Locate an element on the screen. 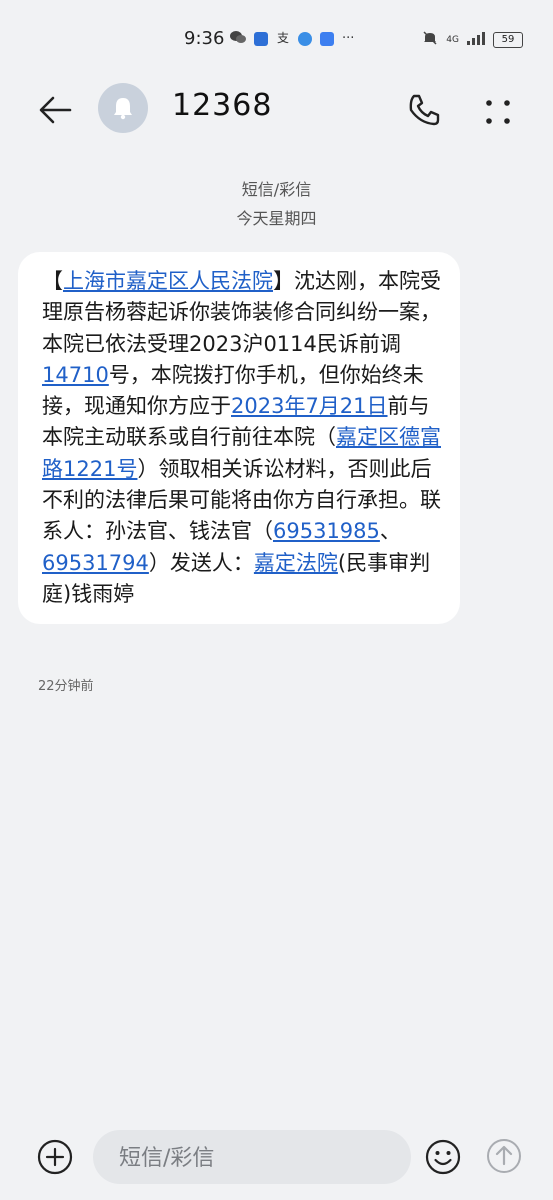  message-text: 【 is located at coordinates (52, 281).